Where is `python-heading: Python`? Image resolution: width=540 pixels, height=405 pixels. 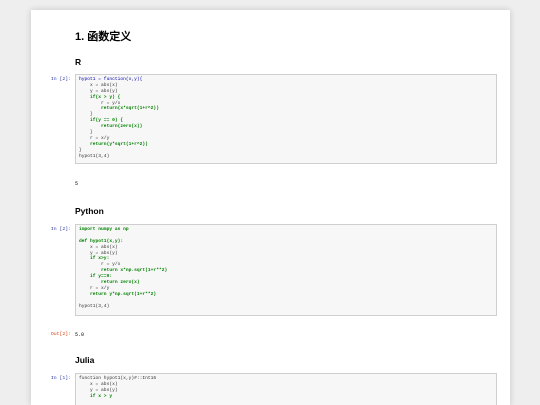
python-heading: Python is located at coordinates (89, 211).